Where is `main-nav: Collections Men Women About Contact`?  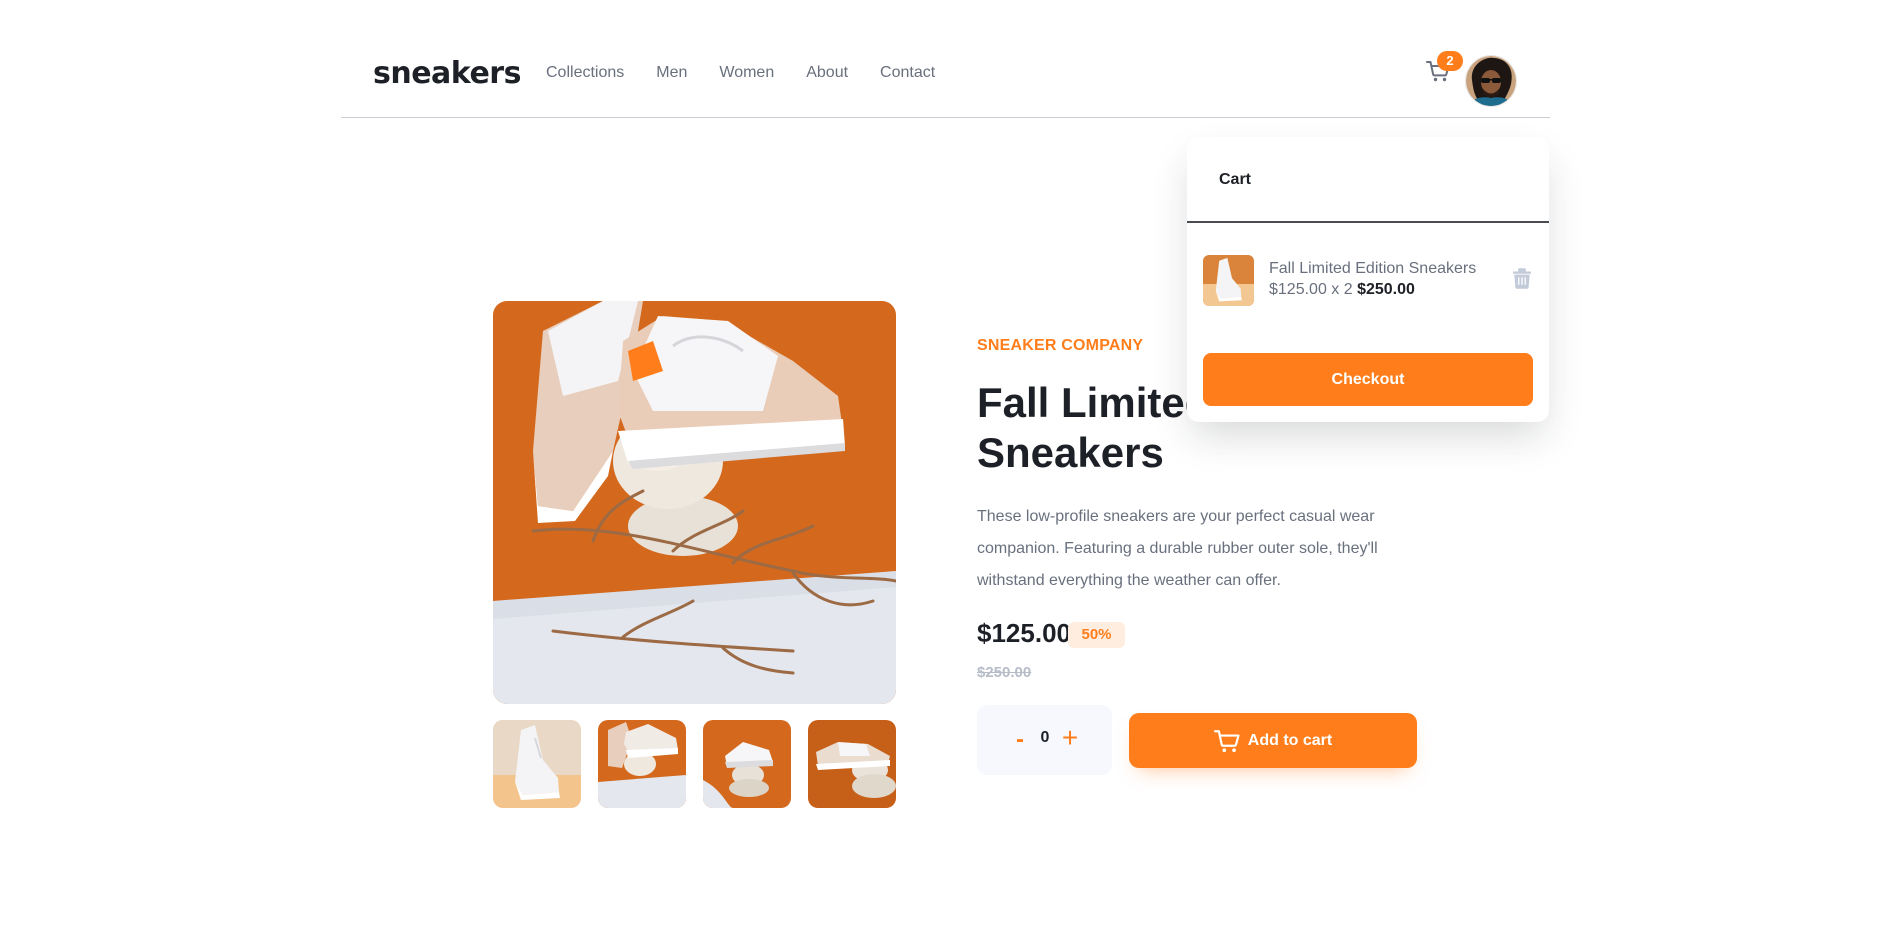 main-nav: Collections Men Women About Contact is located at coordinates (740, 73).